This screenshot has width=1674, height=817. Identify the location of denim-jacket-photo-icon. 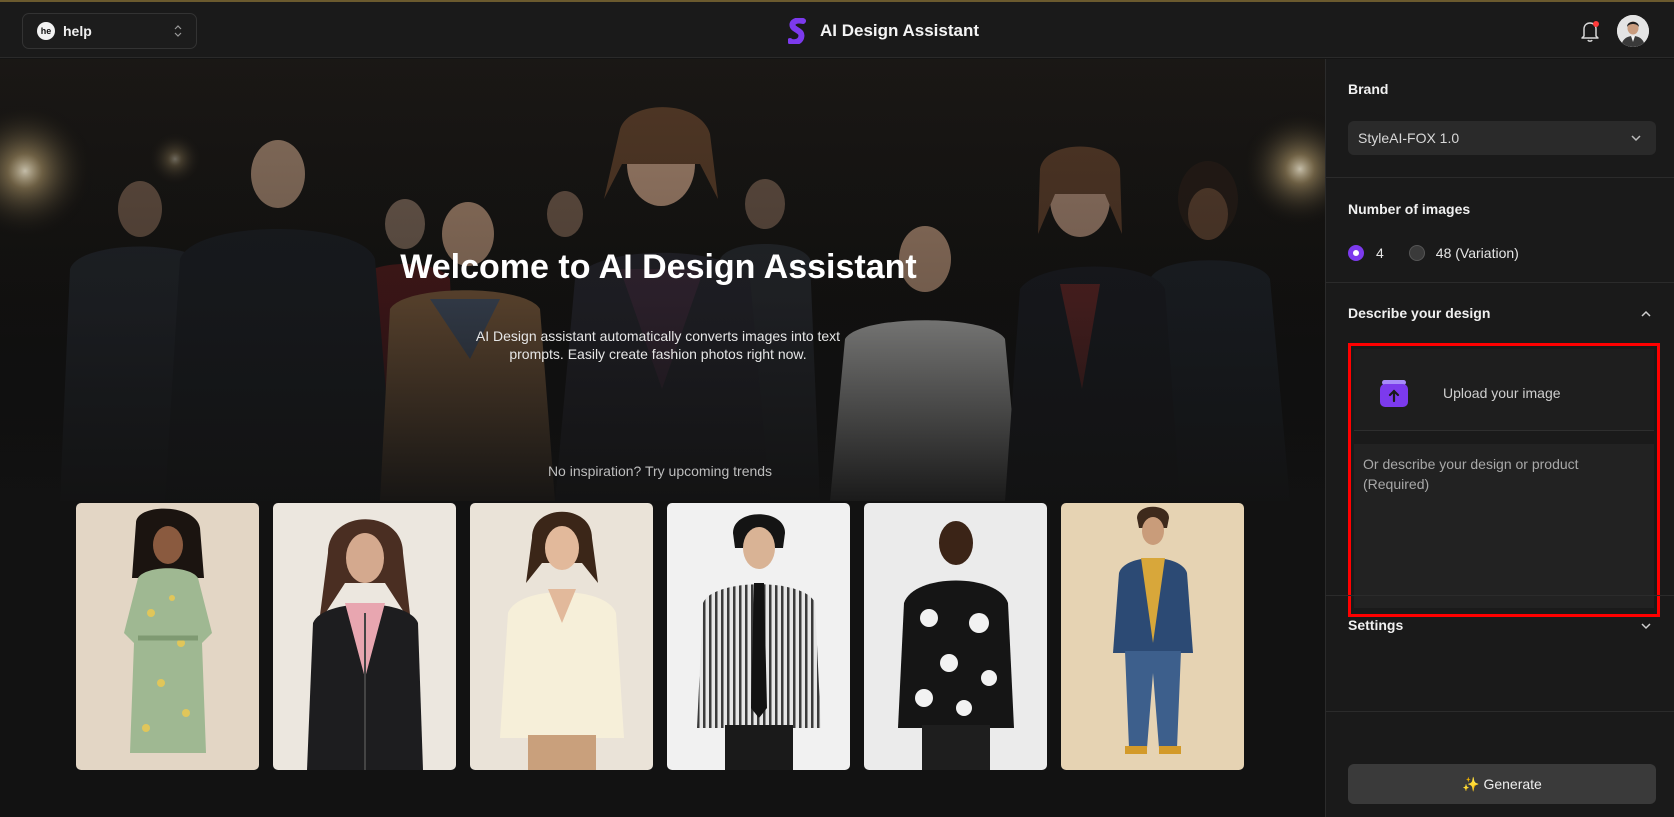
(1152, 636).